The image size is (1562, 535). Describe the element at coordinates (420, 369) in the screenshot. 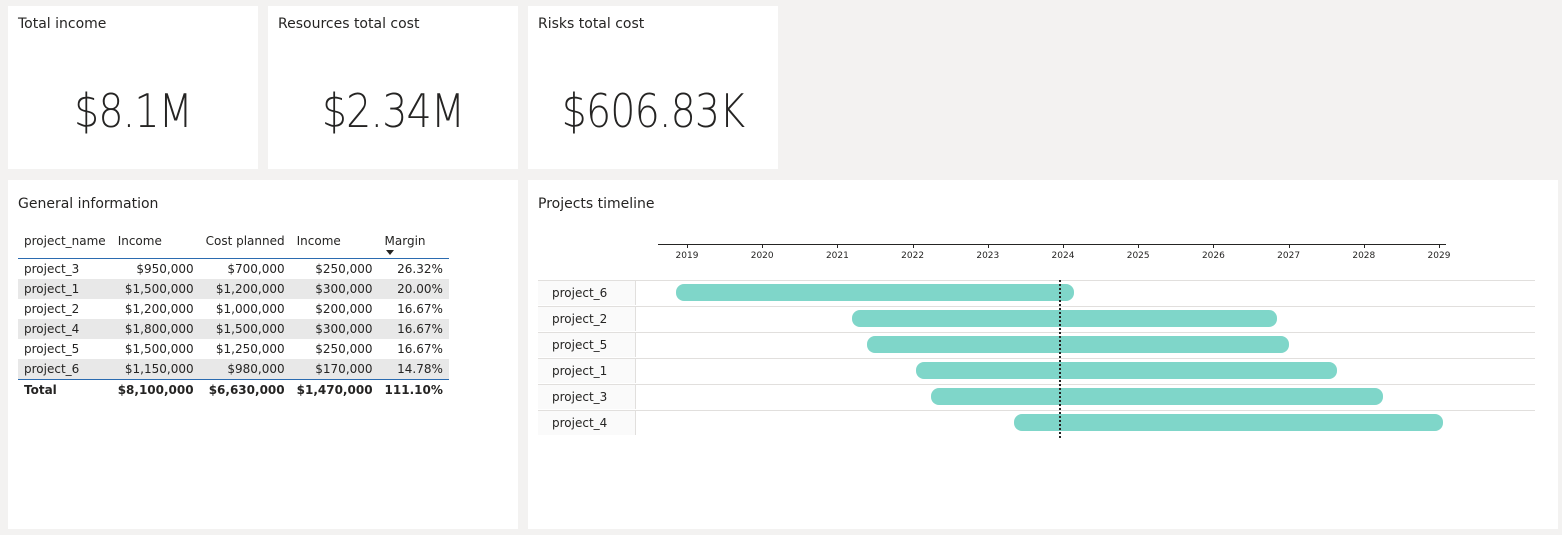

I see `cell-margin: 14.78%` at that location.